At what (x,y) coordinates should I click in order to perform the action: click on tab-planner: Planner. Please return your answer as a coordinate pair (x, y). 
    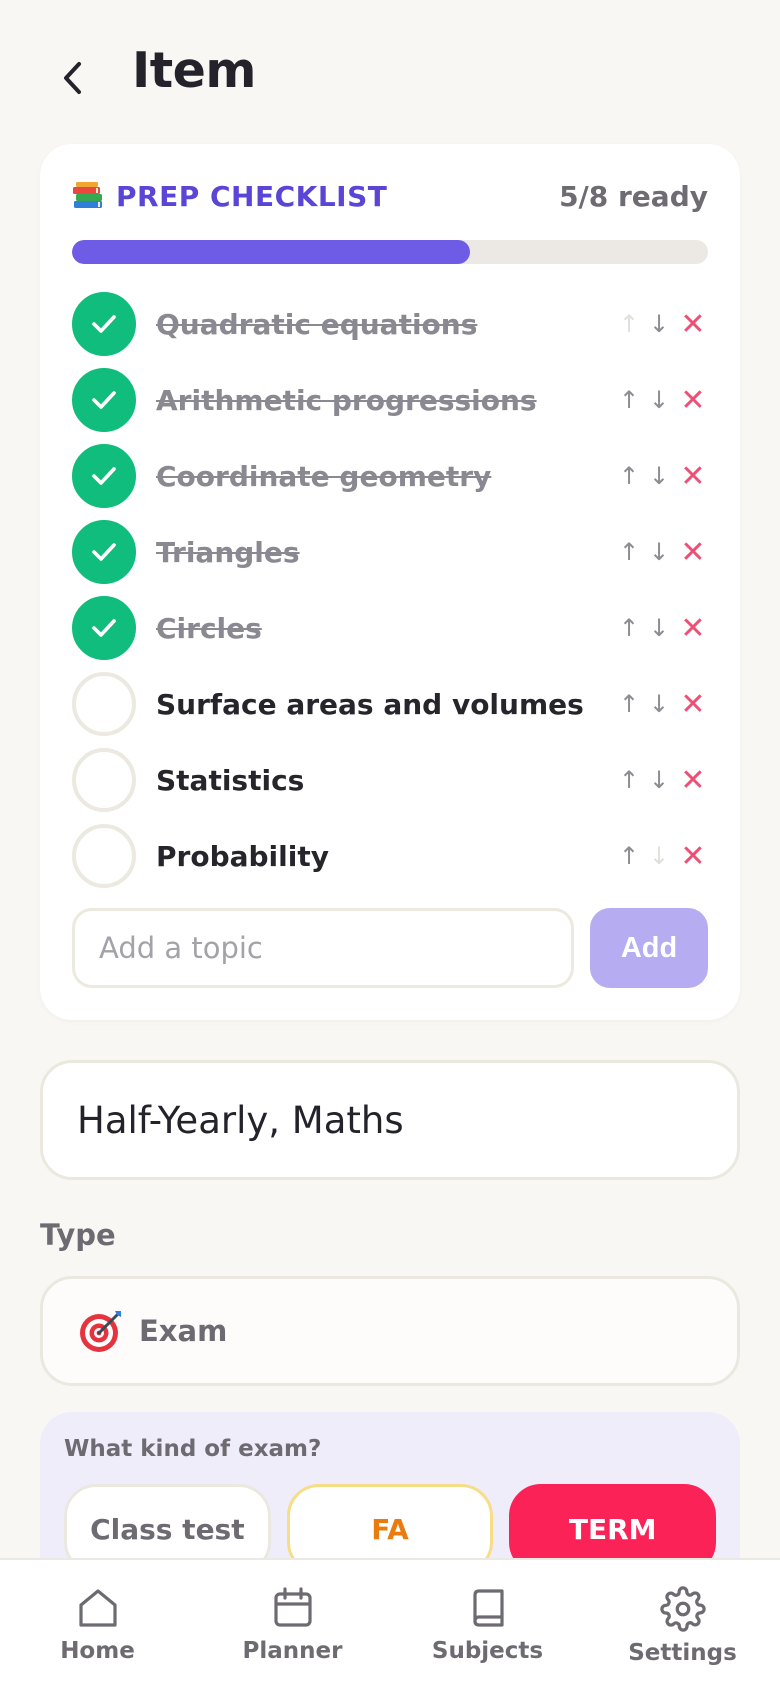
    Looking at the image, I should click on (292, 1624).